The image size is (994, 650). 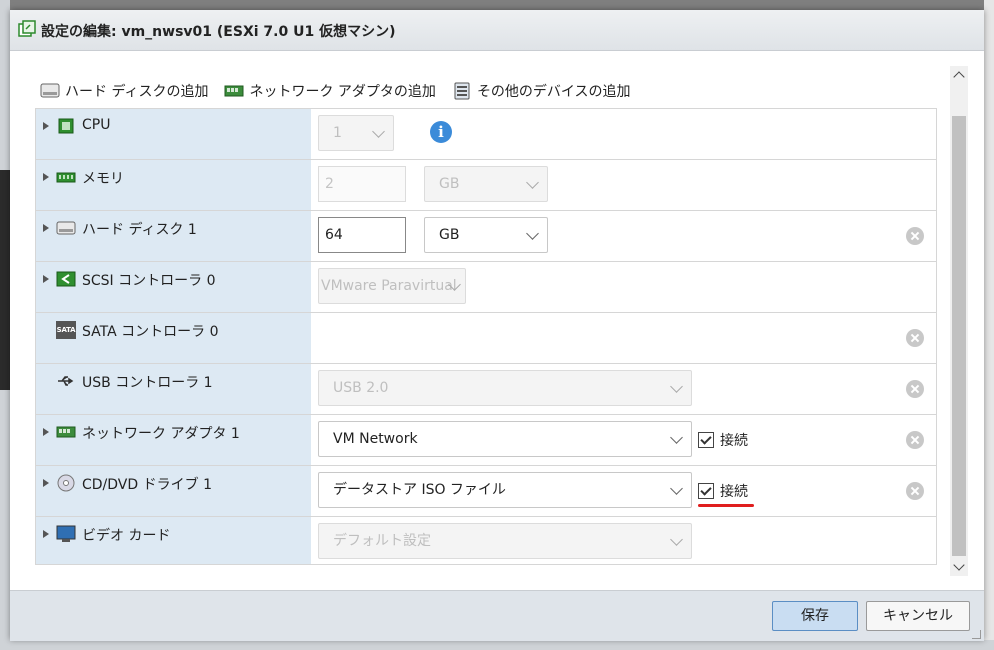 I want to click on cd-dvd-media-value: データストア ISO ファイル, so click(x=419, y=490).